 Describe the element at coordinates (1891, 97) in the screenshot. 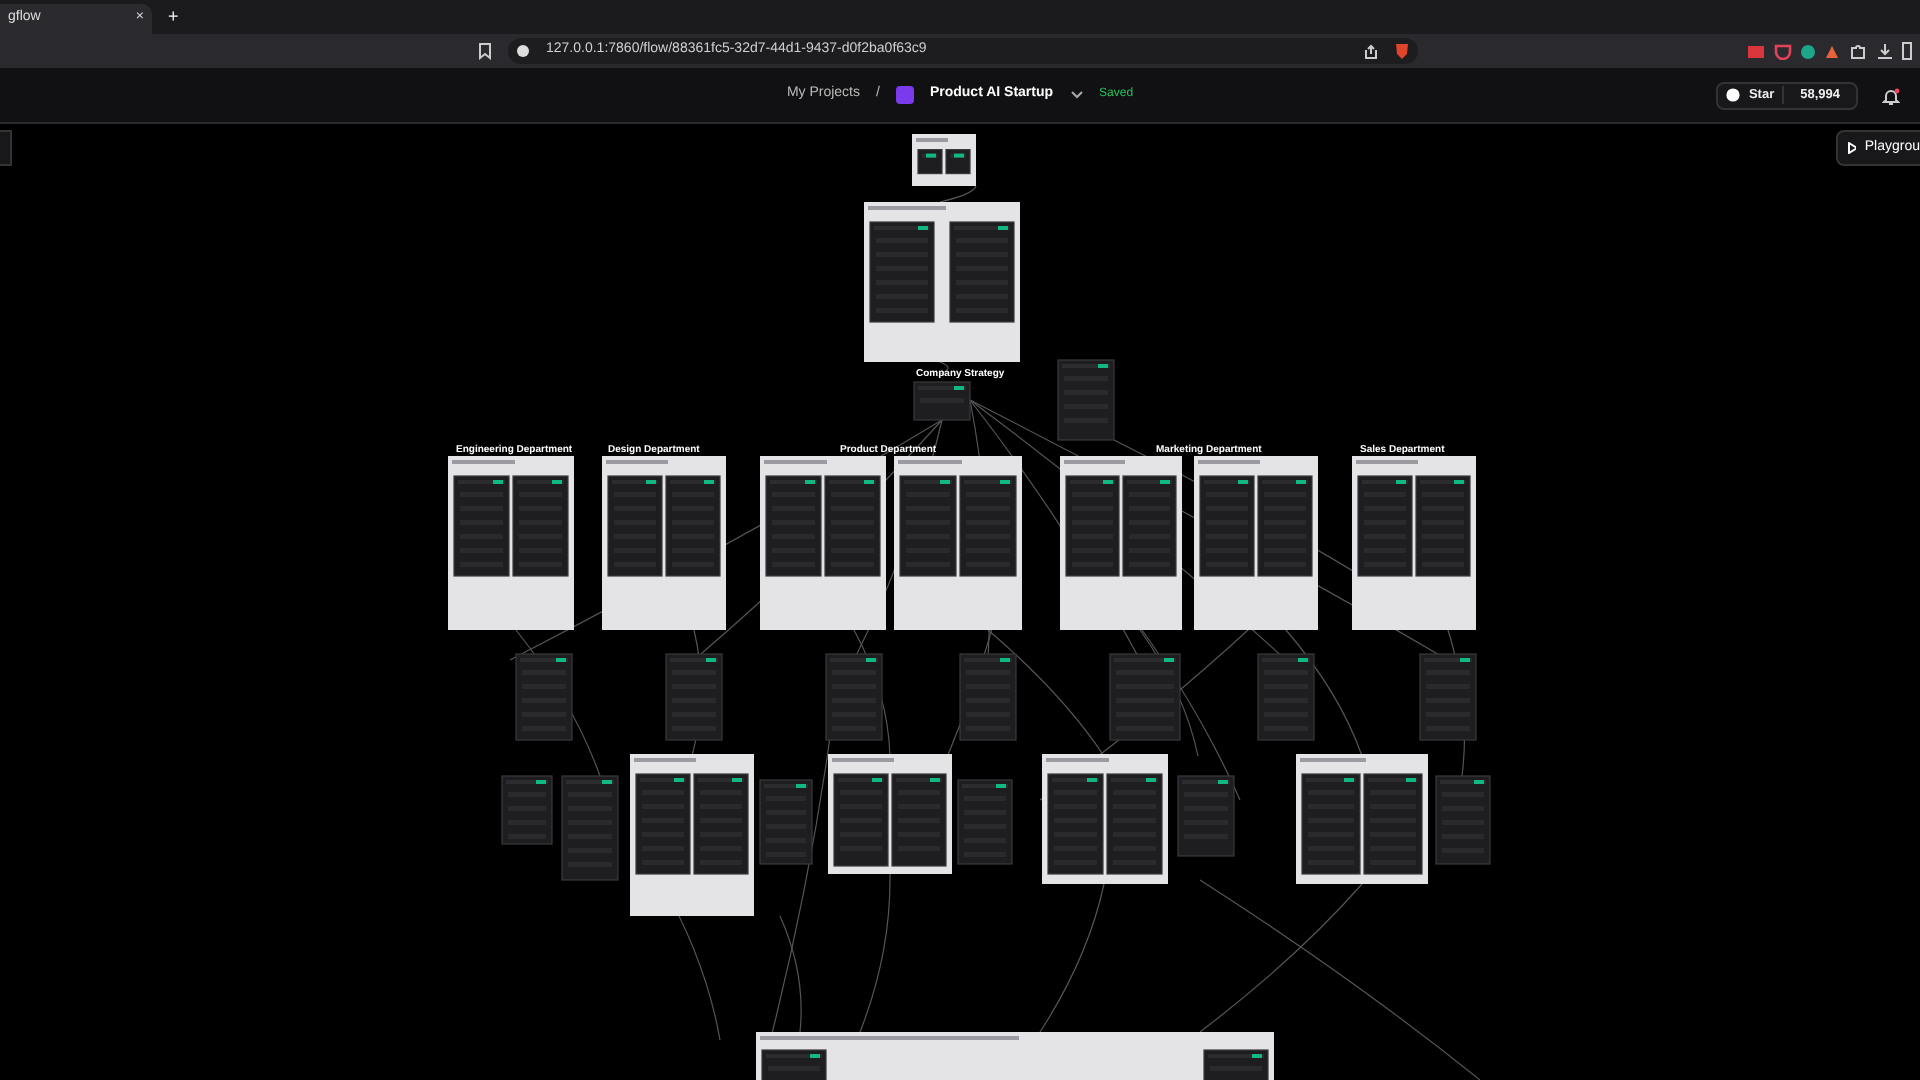

I see `bell-icon` at that location.